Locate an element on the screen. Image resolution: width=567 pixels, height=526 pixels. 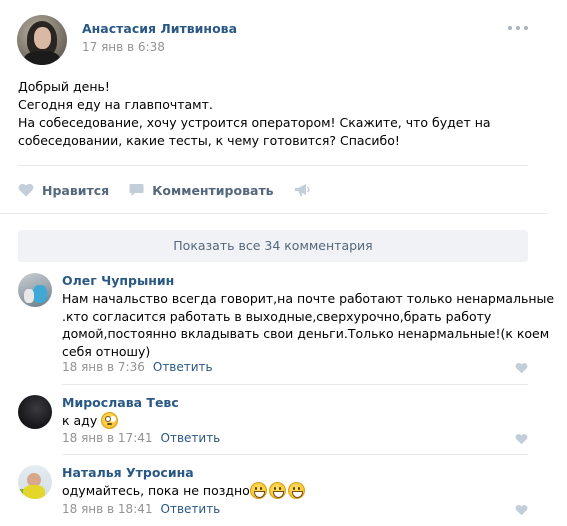
comment-date: 18 янв в 18:41 is located at coordinates (107, 509).